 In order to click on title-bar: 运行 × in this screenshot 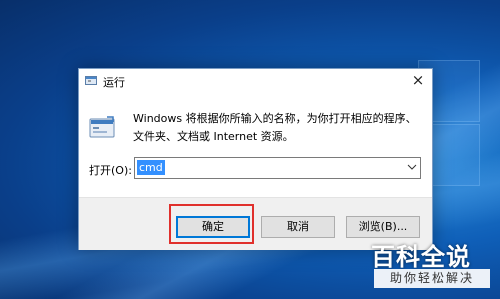, I will do `click(255, 81)`.